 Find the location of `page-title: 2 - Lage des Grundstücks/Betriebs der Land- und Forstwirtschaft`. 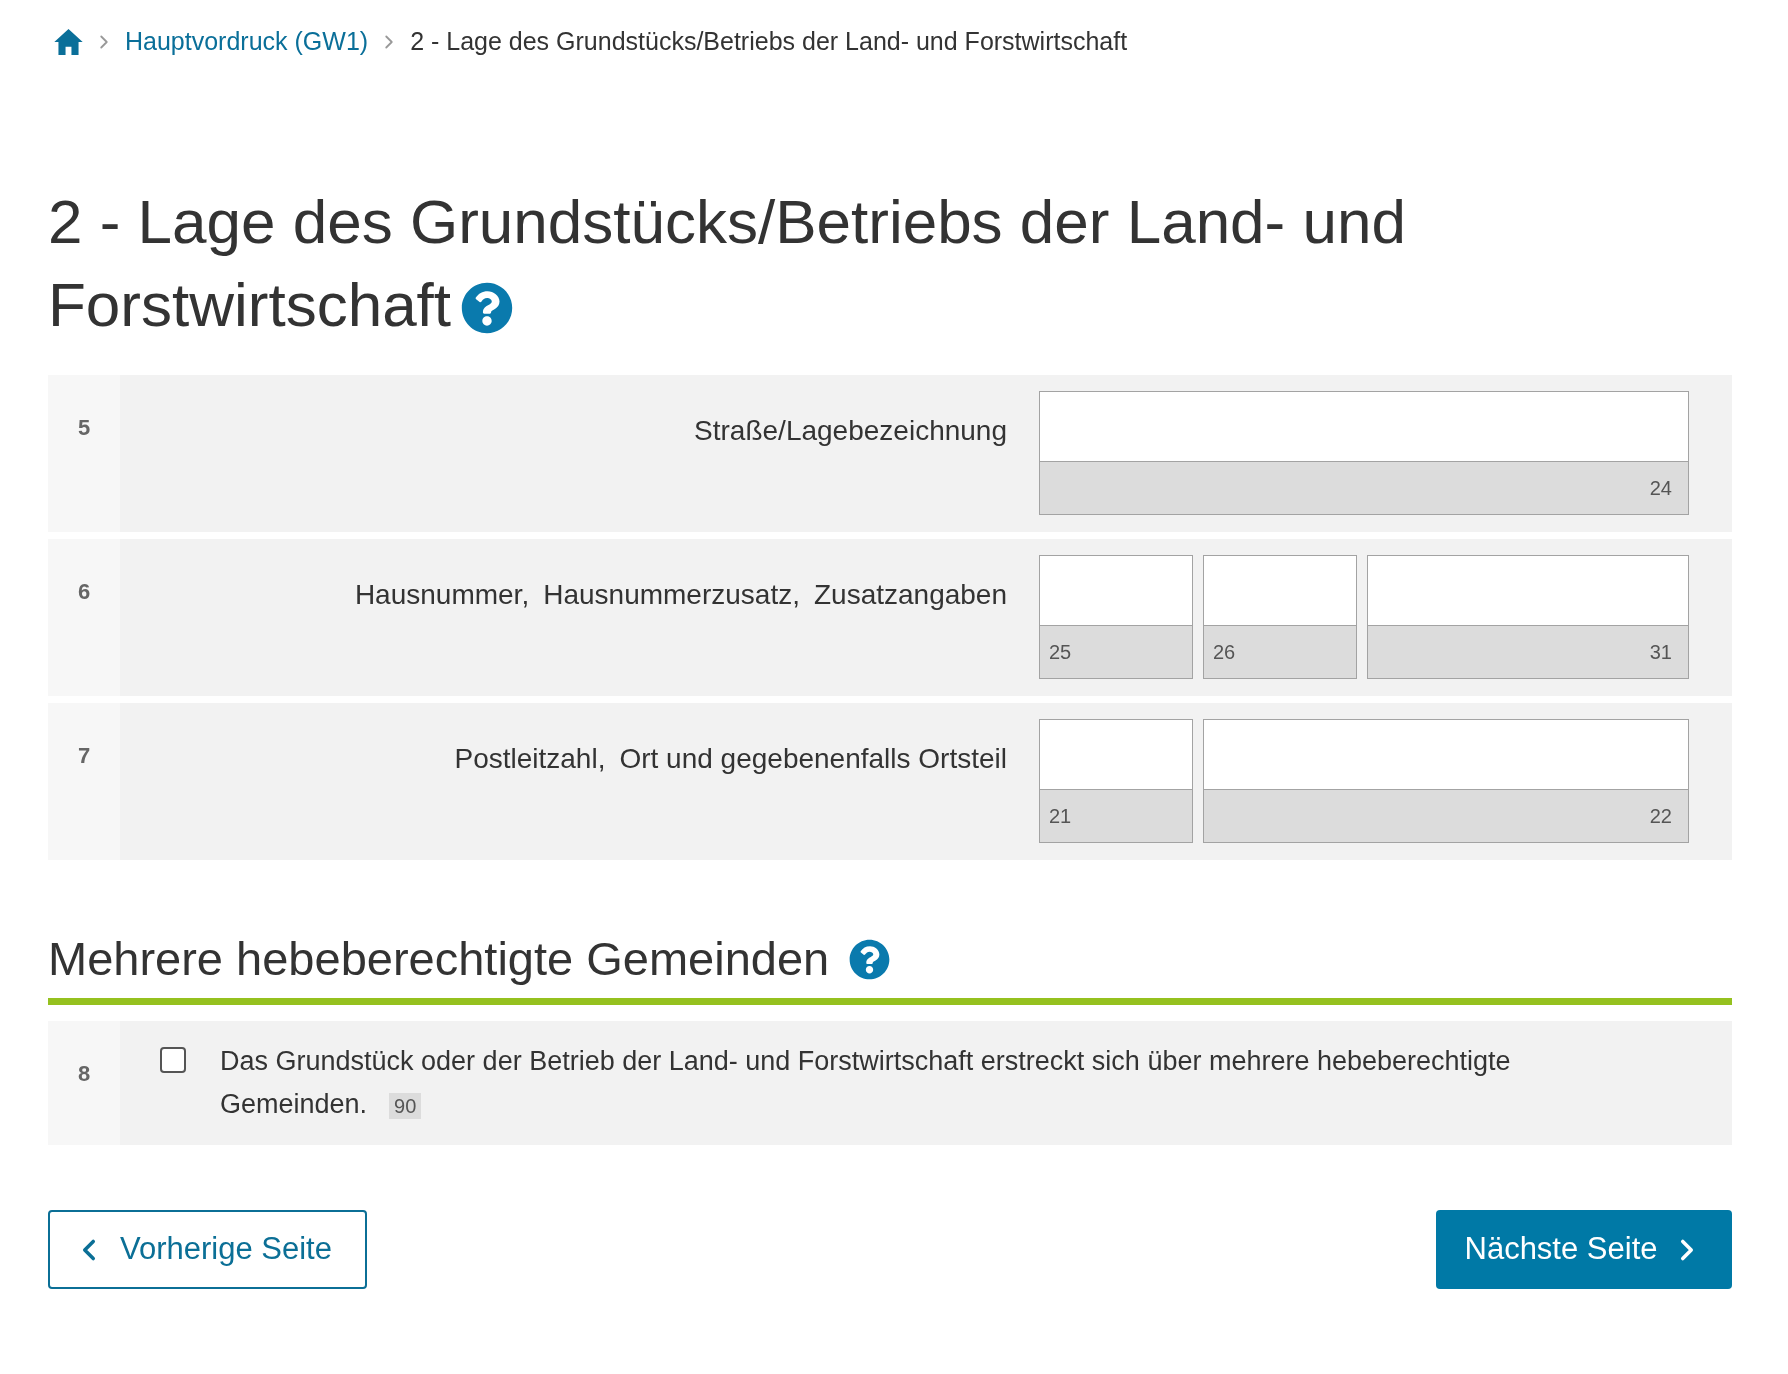

page-title: 2 - Lage des Grundstücks/Betriebs der Land- und Forstwirtschaft is located at coordinates (727, 263).